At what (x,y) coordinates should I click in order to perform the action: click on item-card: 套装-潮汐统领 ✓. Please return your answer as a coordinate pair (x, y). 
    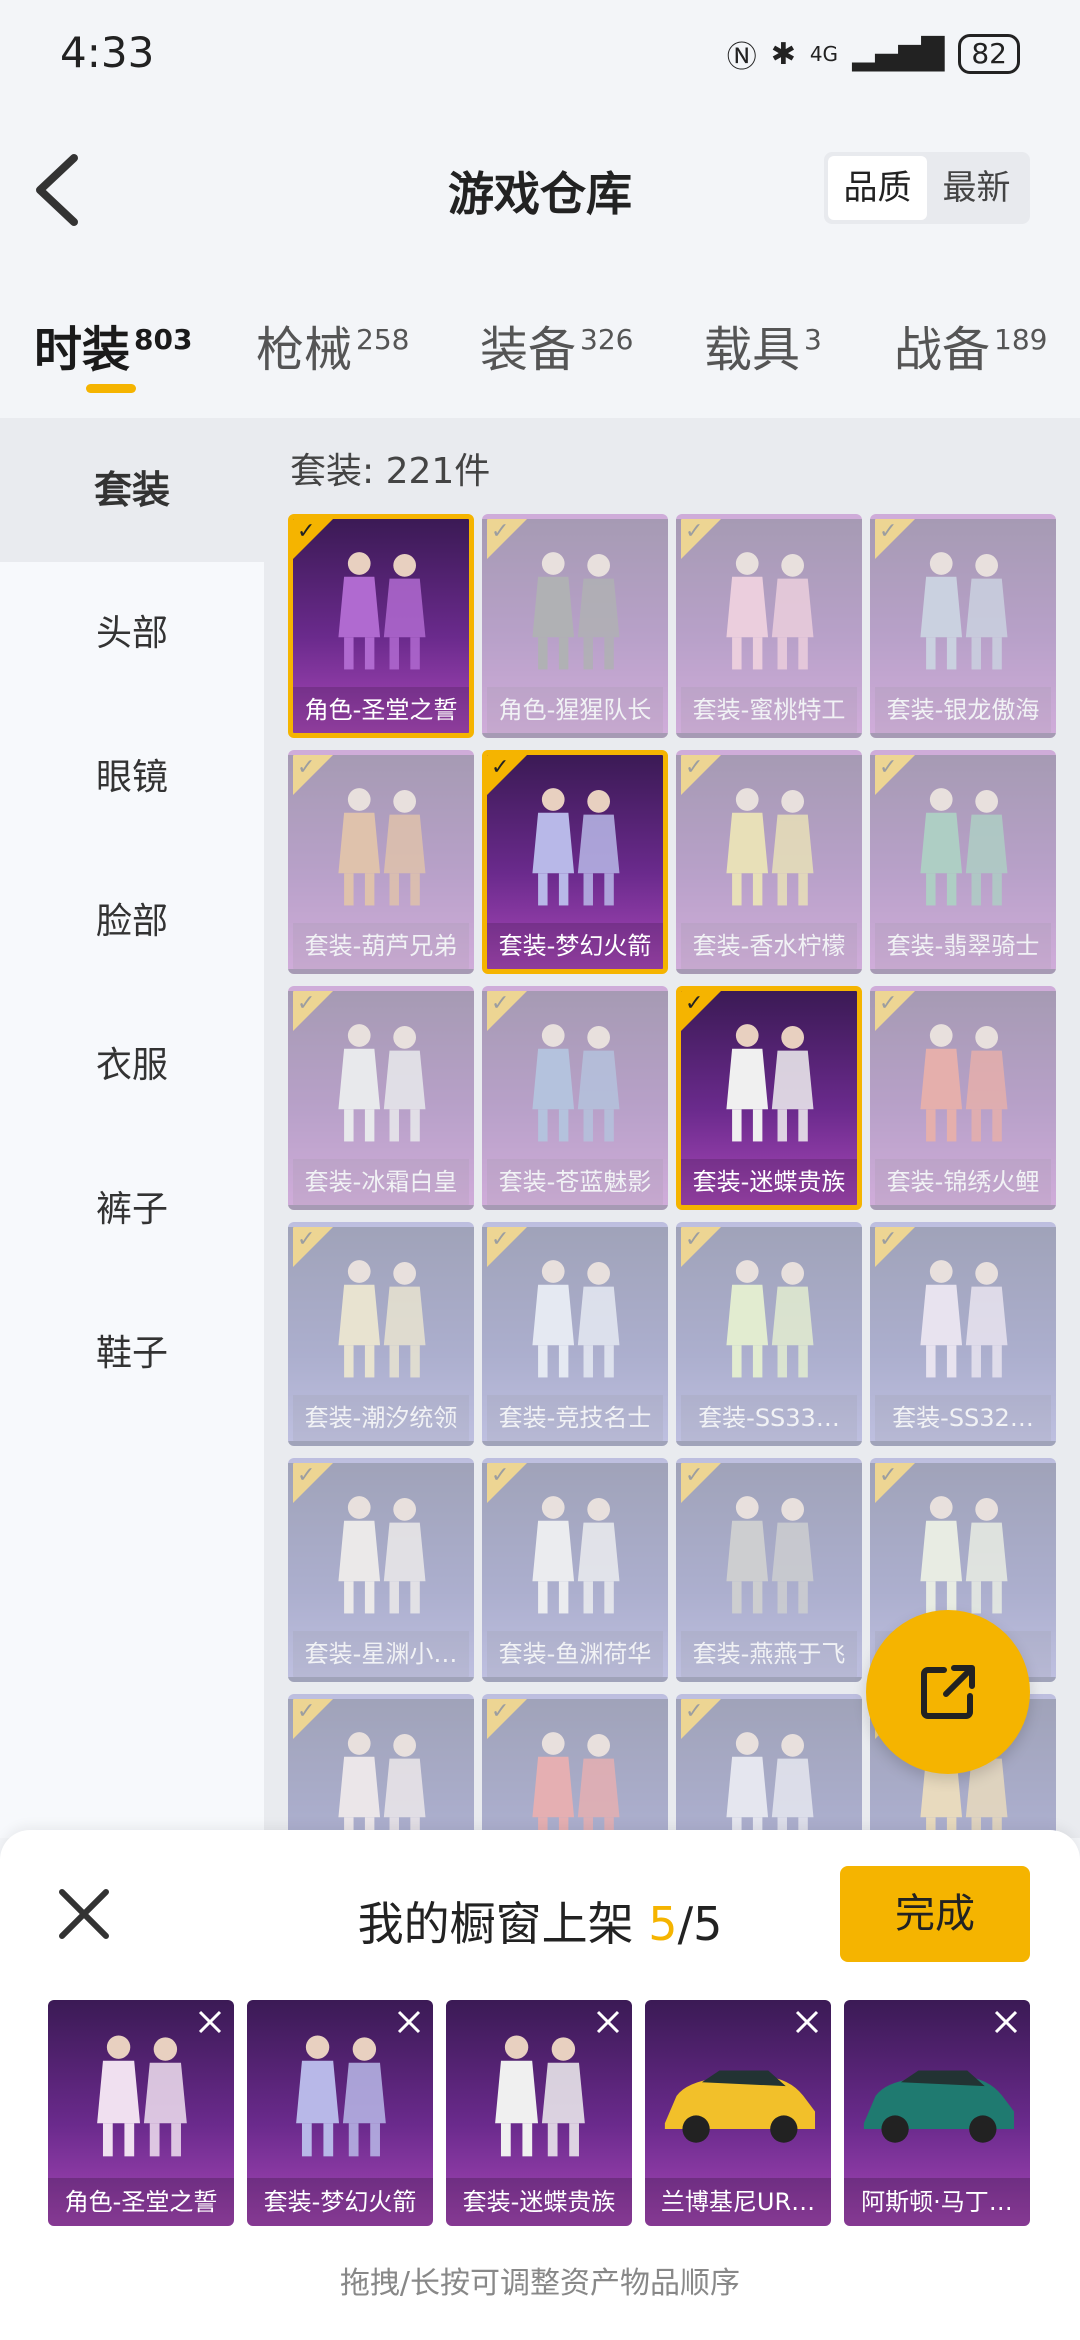
    Looking at the image, I should click on (381, 1334).